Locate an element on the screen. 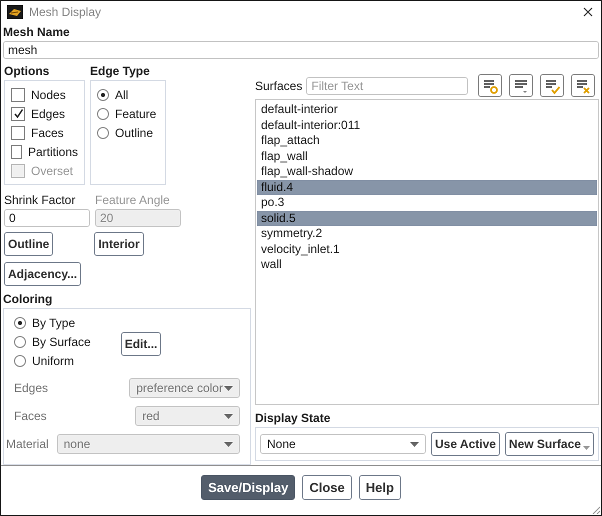 The width and height of the screenshot is (602, 516). list-item: default-interior is located at coordinates (427, 110).